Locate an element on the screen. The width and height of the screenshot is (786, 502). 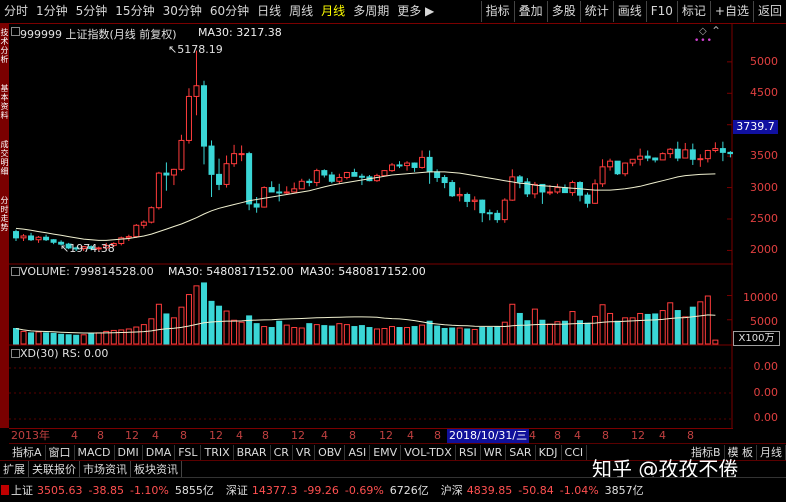
left-tab-3: 分时走势 is located at coordinates (4, 221).